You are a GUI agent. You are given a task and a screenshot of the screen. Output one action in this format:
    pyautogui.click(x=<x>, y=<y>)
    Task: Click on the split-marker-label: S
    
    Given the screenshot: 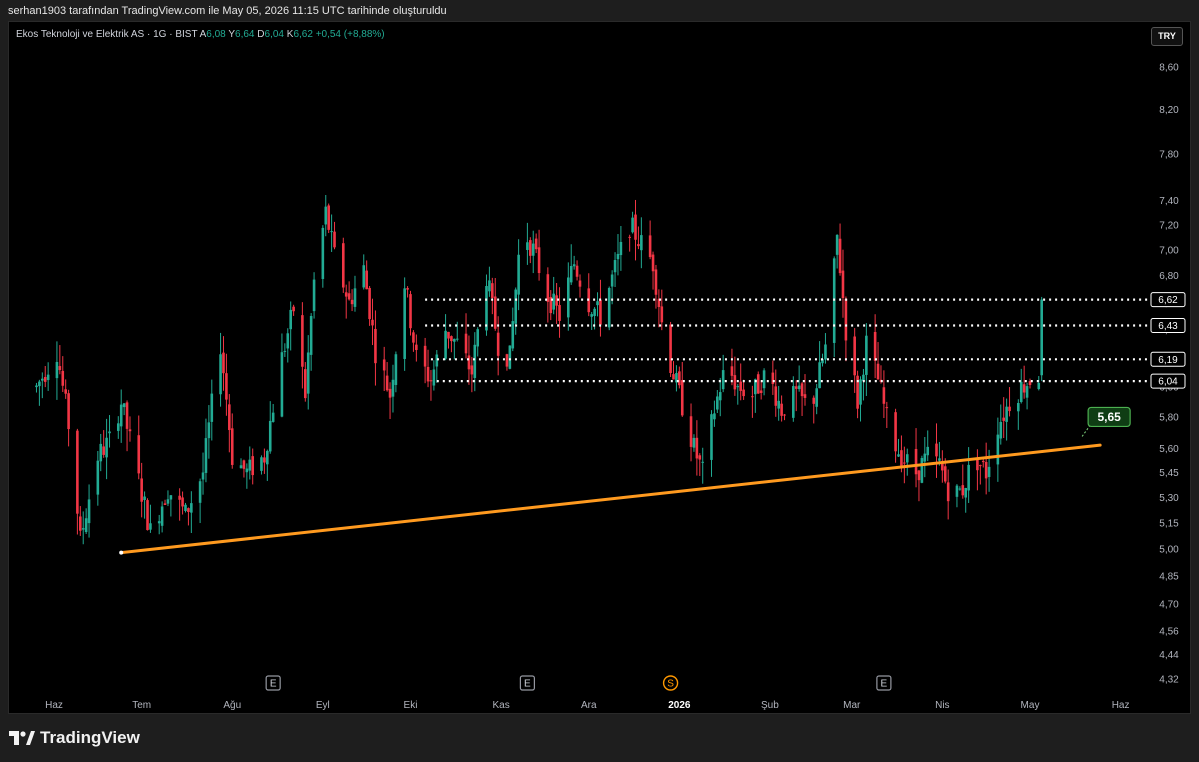 What is the action you would take?
    pyautogui.click(x=670, y=684)
    